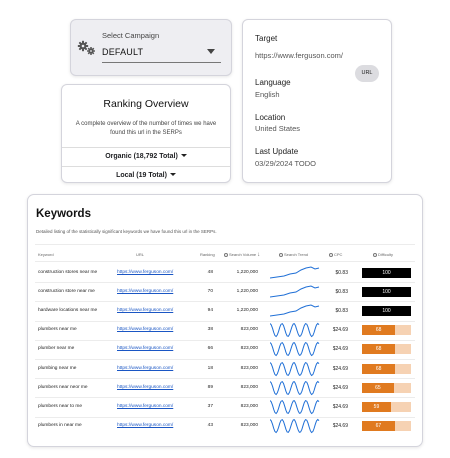  I want to click on ranking-cell: 38, so click(210, 330).